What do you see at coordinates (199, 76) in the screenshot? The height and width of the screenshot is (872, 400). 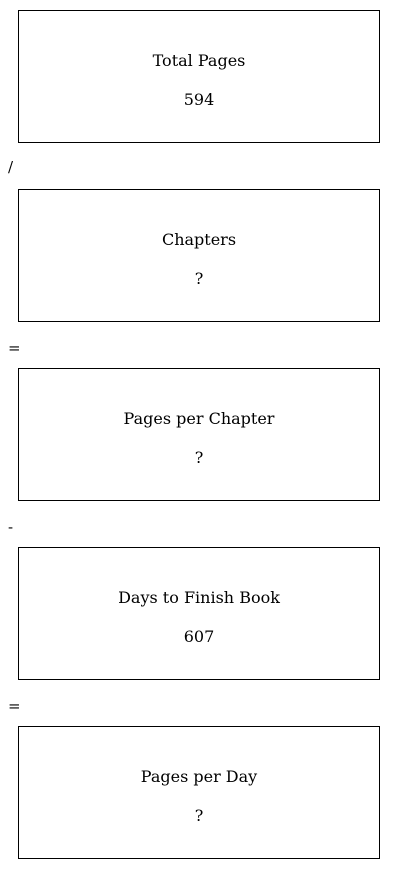 I see `total-pages-box: Total Pages 594` at bounding box center [199, 76].